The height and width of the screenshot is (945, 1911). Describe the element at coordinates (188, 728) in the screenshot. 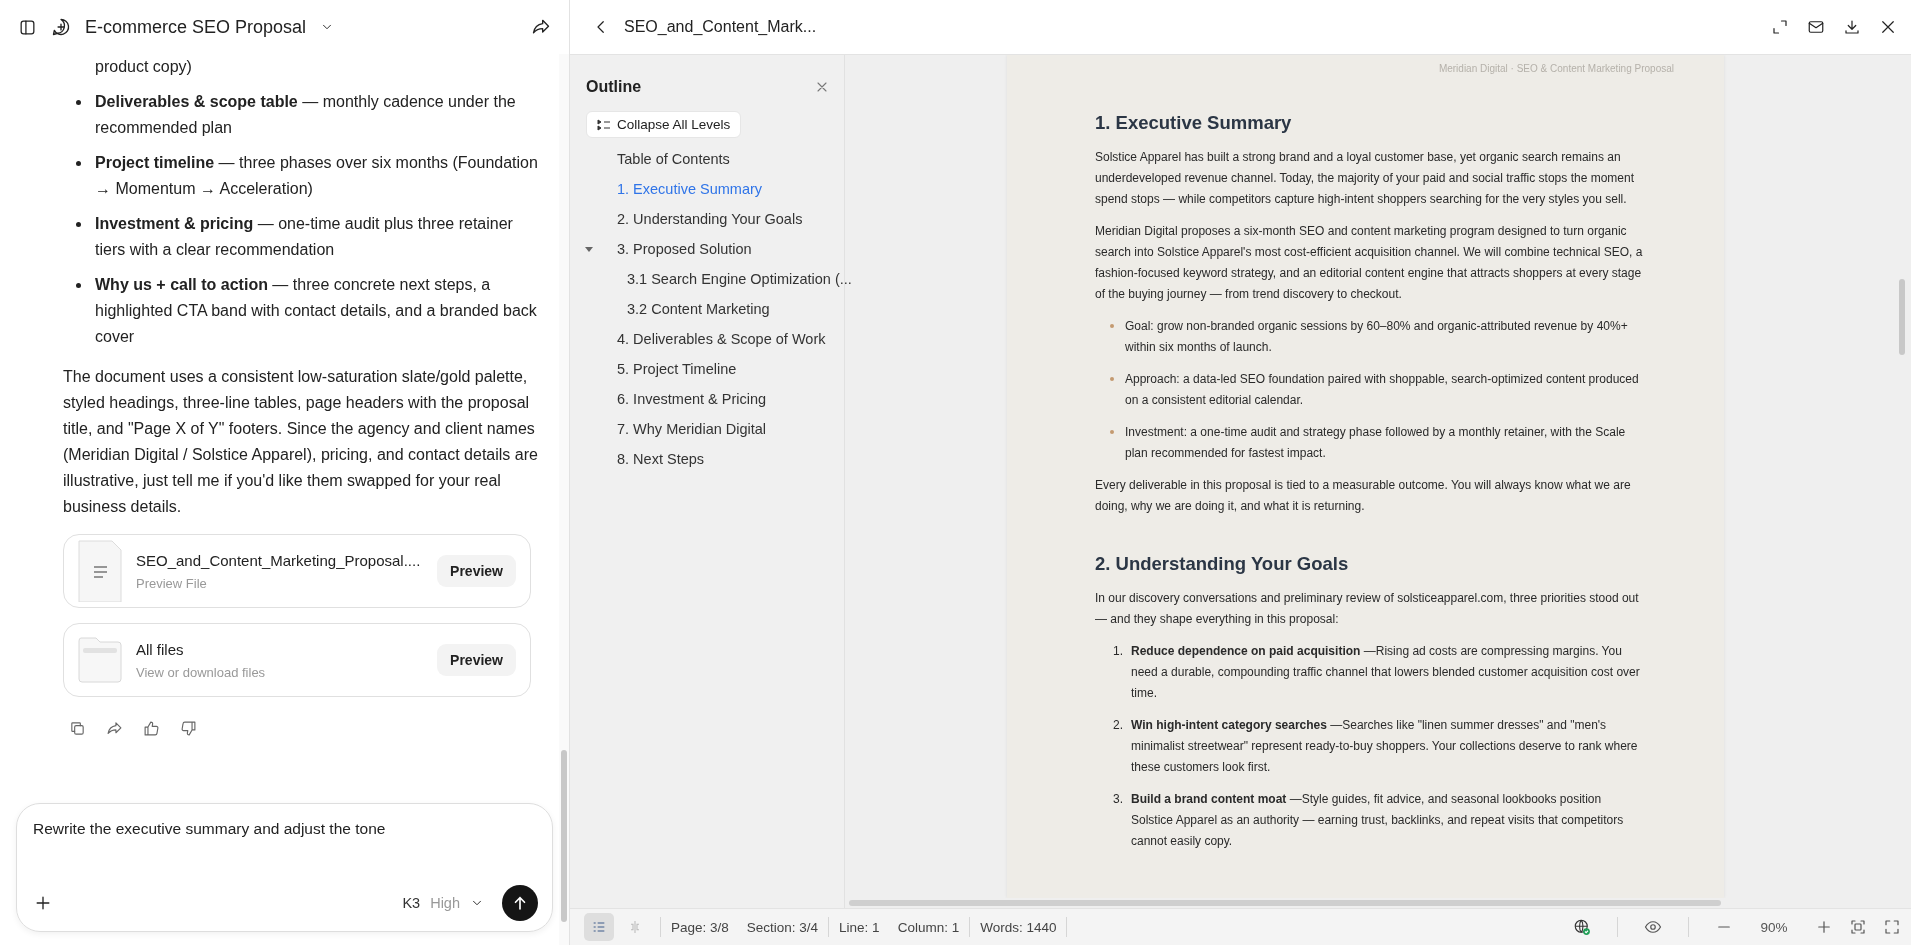

I see `thumbs-down-icon` at that location.